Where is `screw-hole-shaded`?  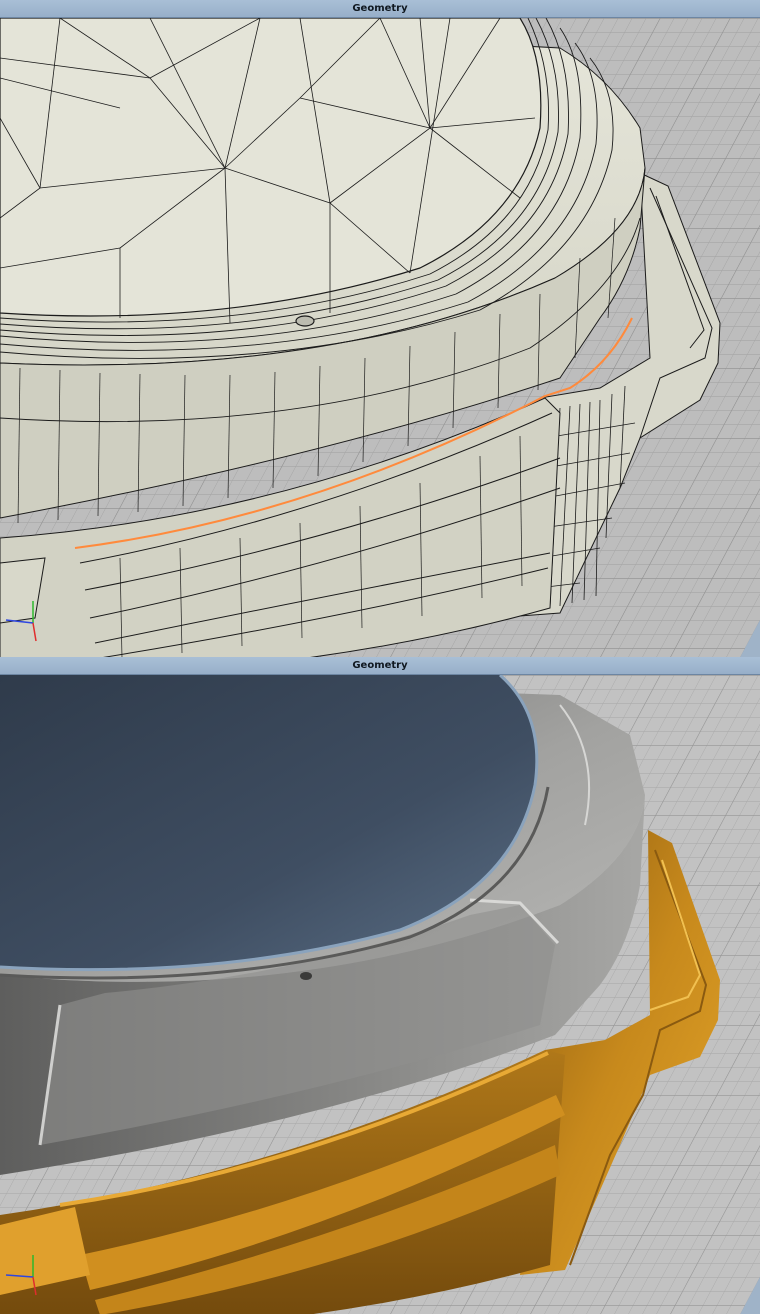 screw-hole-shaded is located at coordinates (306, 976).